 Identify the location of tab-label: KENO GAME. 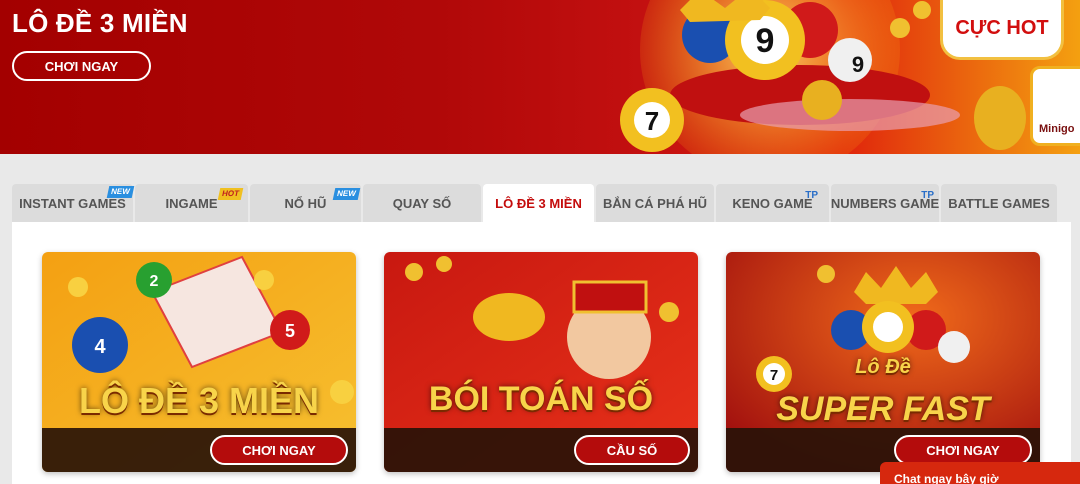
(772, 203).